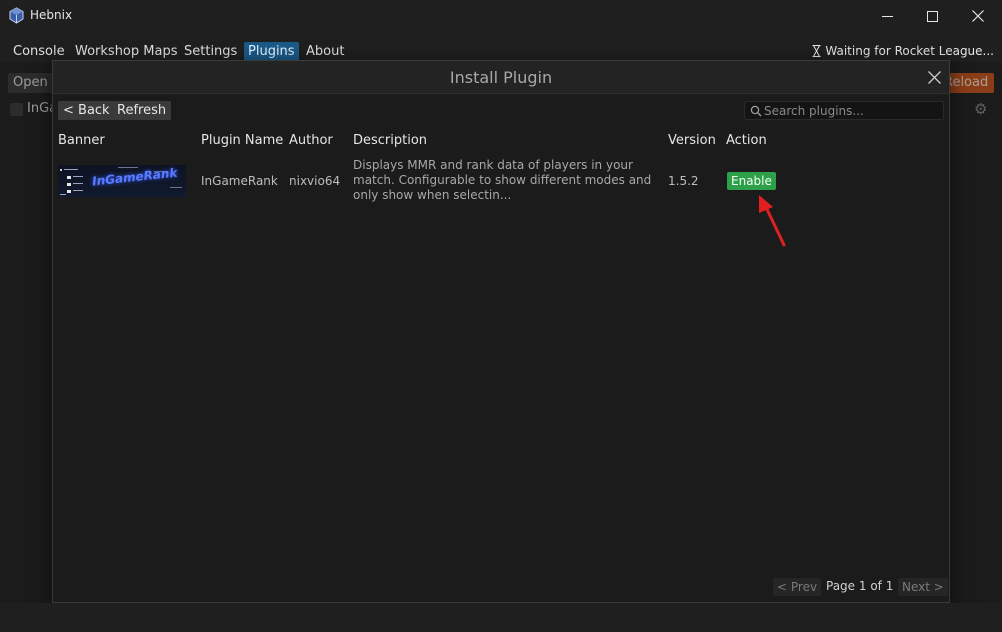  Describe the element at coordinates (692, 140) in the screenshot. I see `col-version: Version` at that location.